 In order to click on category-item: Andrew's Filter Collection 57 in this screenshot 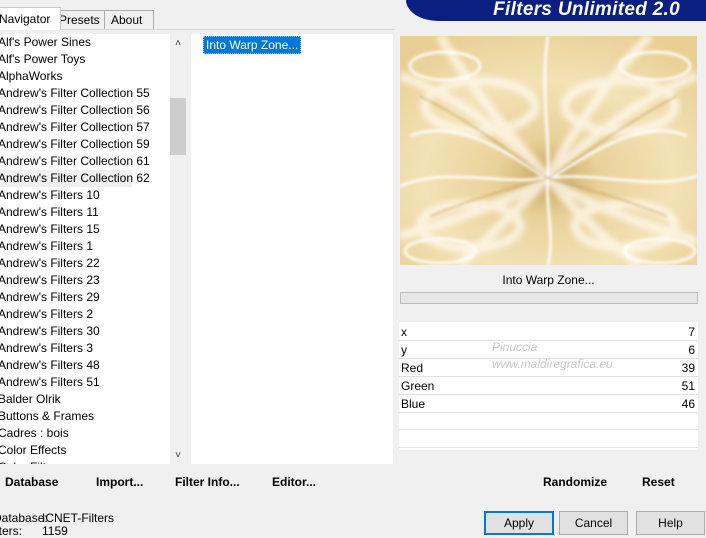, I will do `click(85, 127)`.